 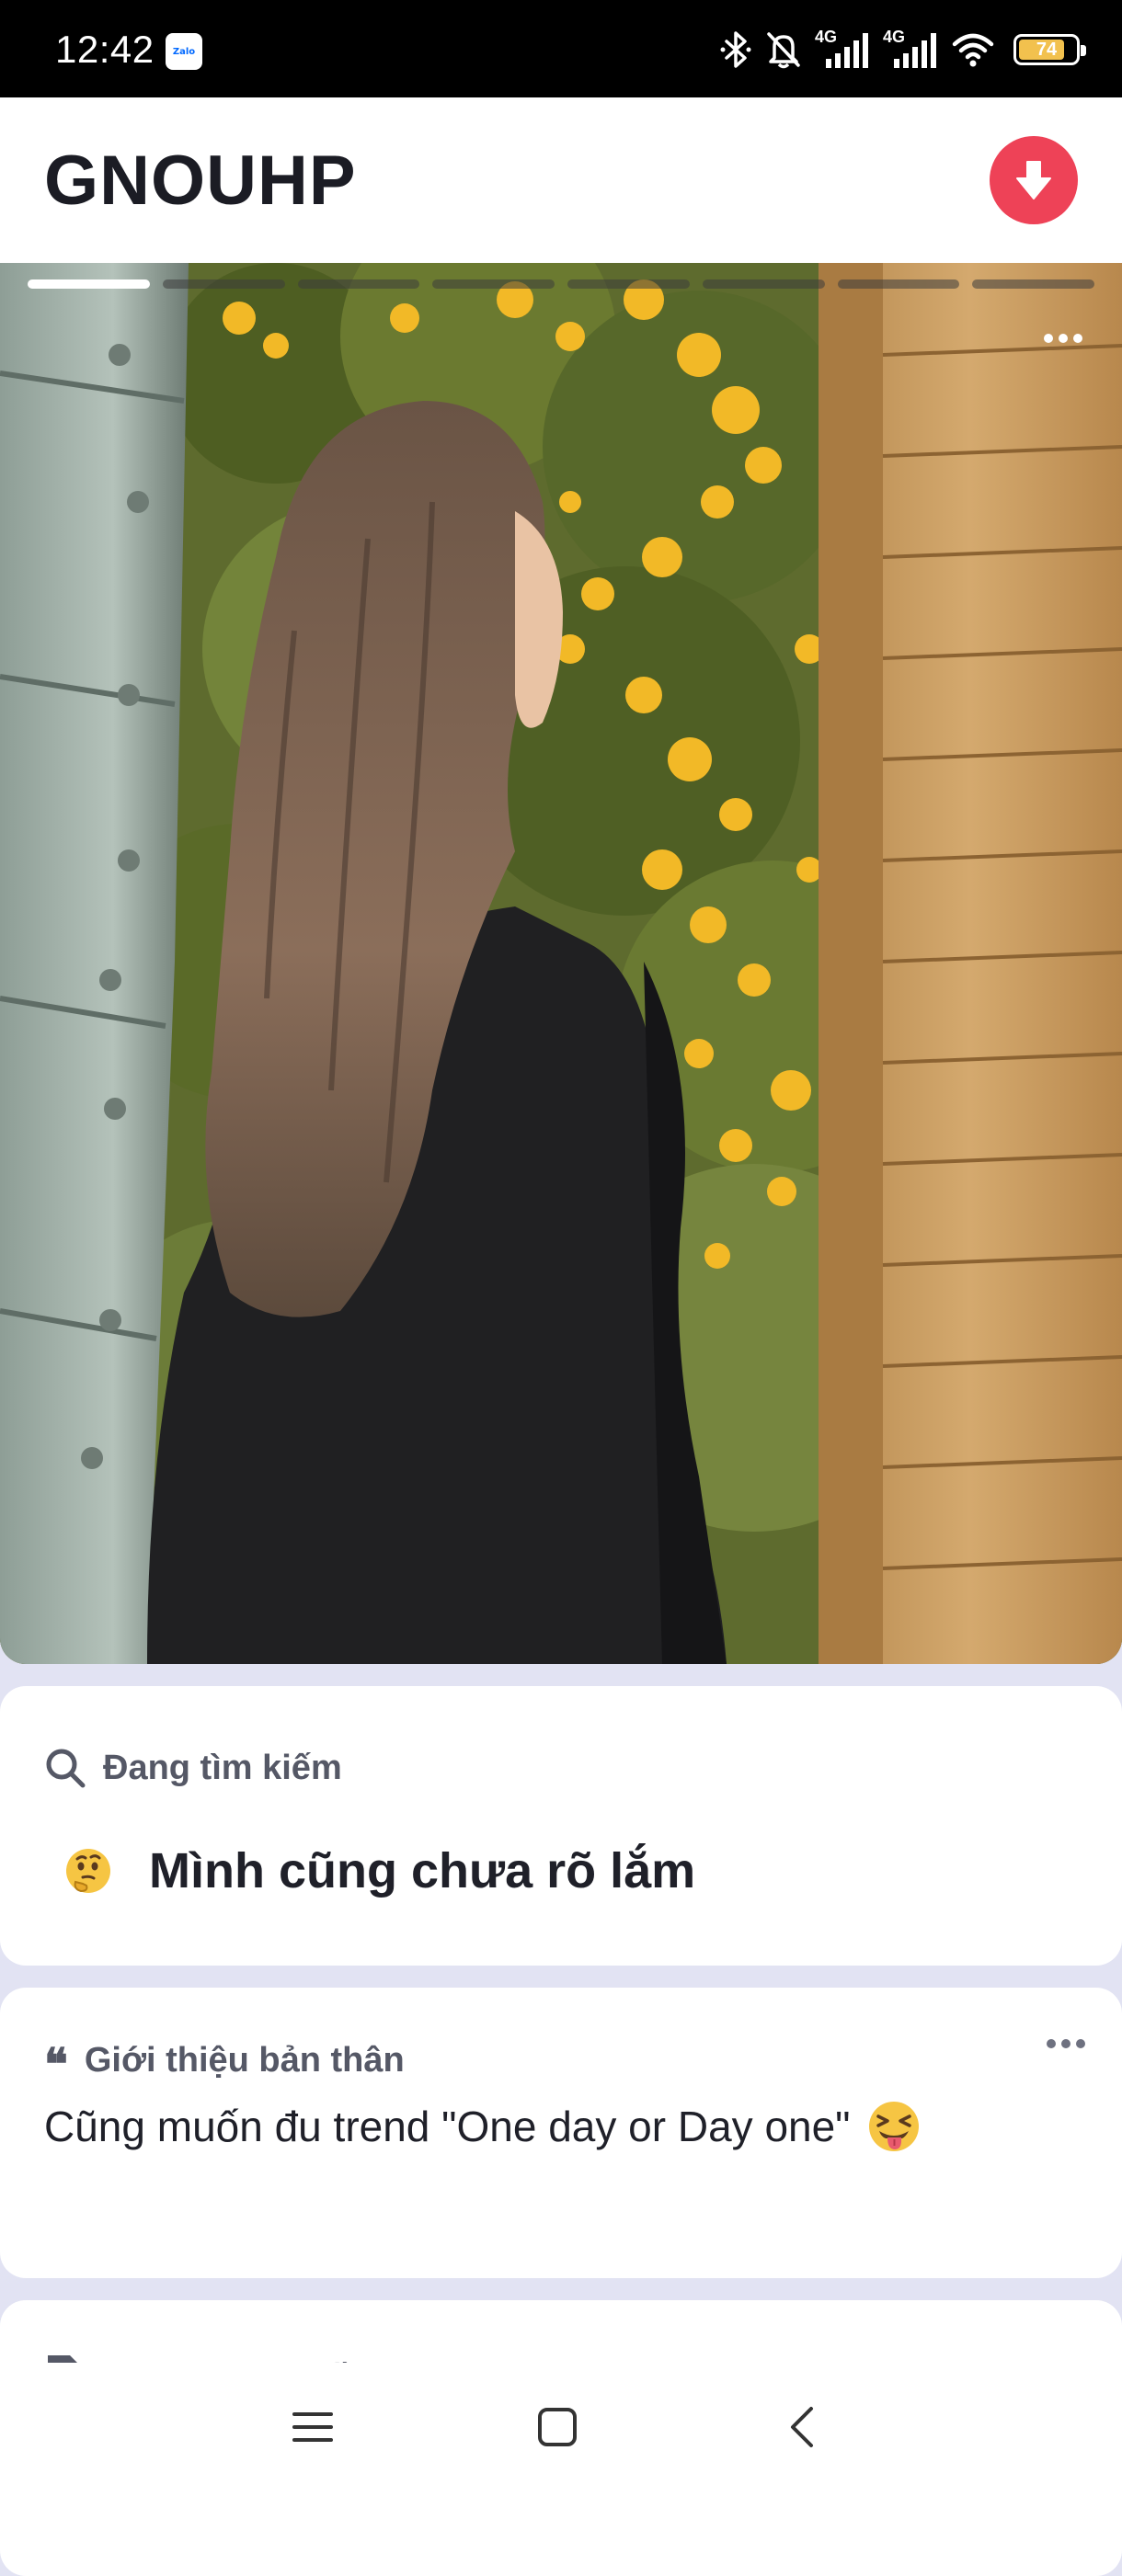 I want to click on profile-name: GNOUHP, so click(x=201, y=181).